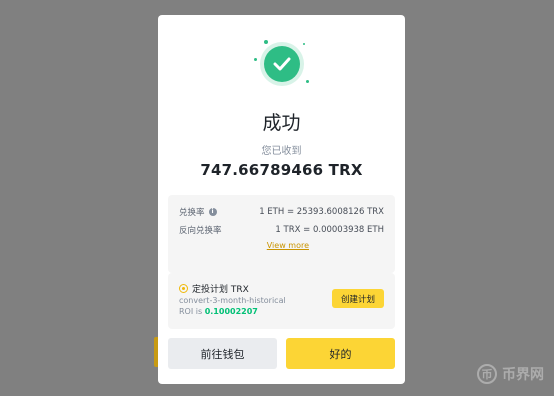  What do you see at coordinates (222, 353) in the screenshot?
I see `go-to-wallet-button: 前往钱包` at bounding box center [222, 353].